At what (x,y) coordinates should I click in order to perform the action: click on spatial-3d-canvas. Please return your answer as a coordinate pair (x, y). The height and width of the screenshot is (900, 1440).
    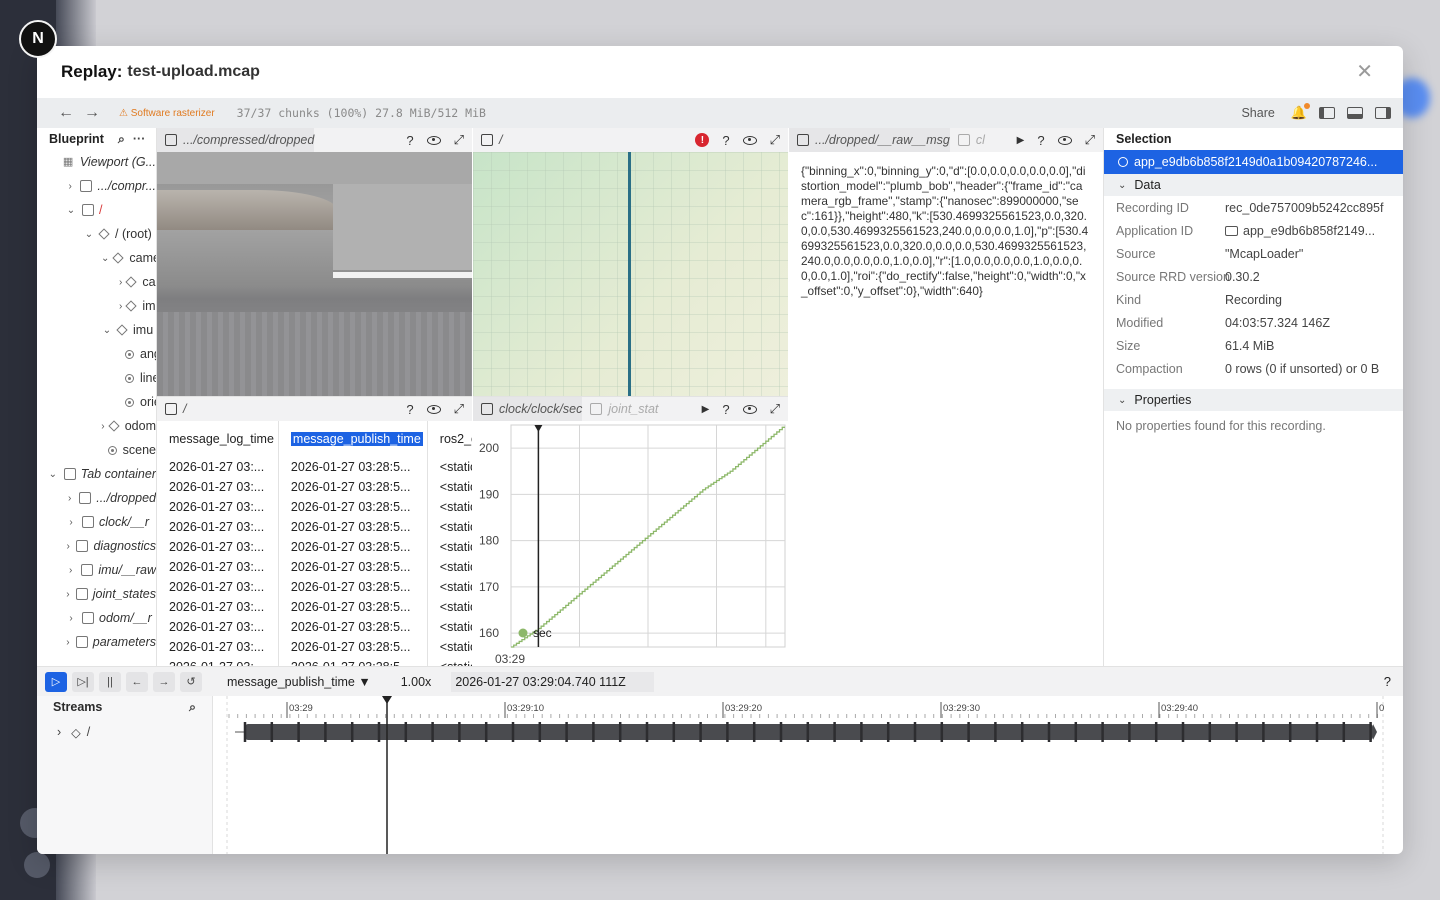
    Looking at the image, I should click on (630, 274).